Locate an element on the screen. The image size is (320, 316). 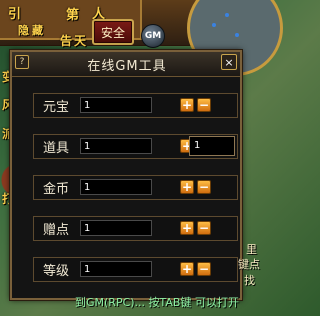
row-level: 等级 1 + − is located at coordinates (135, 269).